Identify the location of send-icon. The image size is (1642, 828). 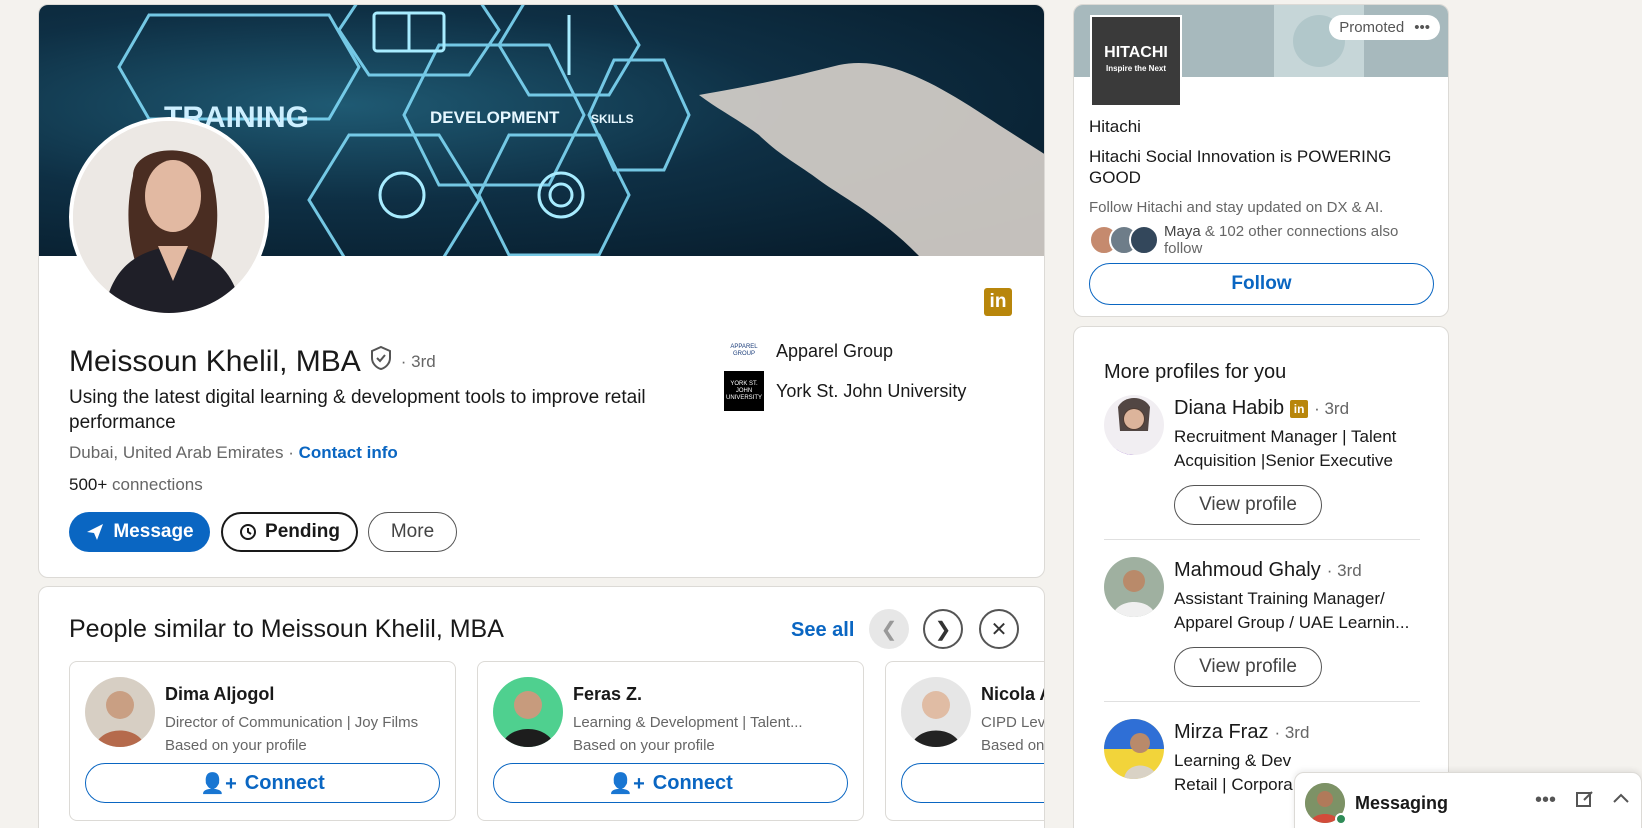
(95, 532).